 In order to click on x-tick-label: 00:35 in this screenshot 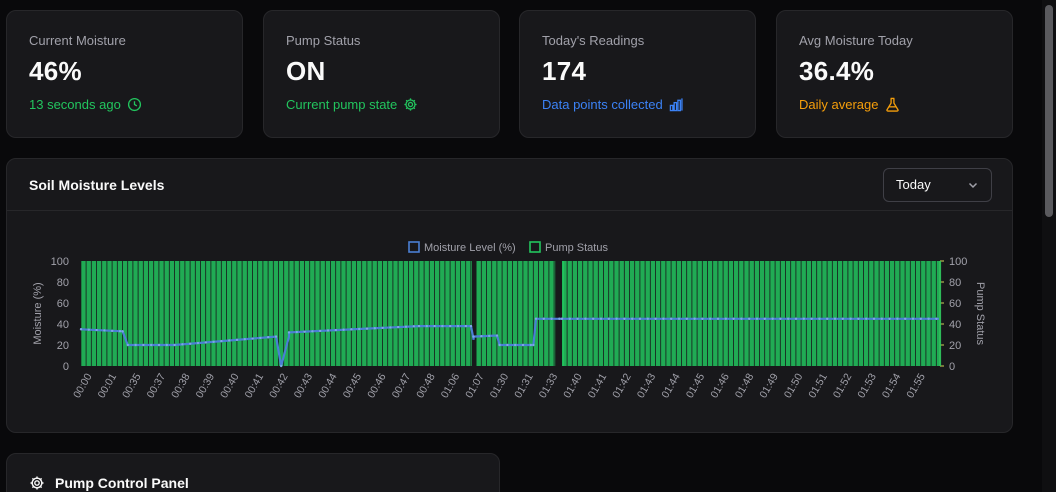, I will do `click(132, 385)`.